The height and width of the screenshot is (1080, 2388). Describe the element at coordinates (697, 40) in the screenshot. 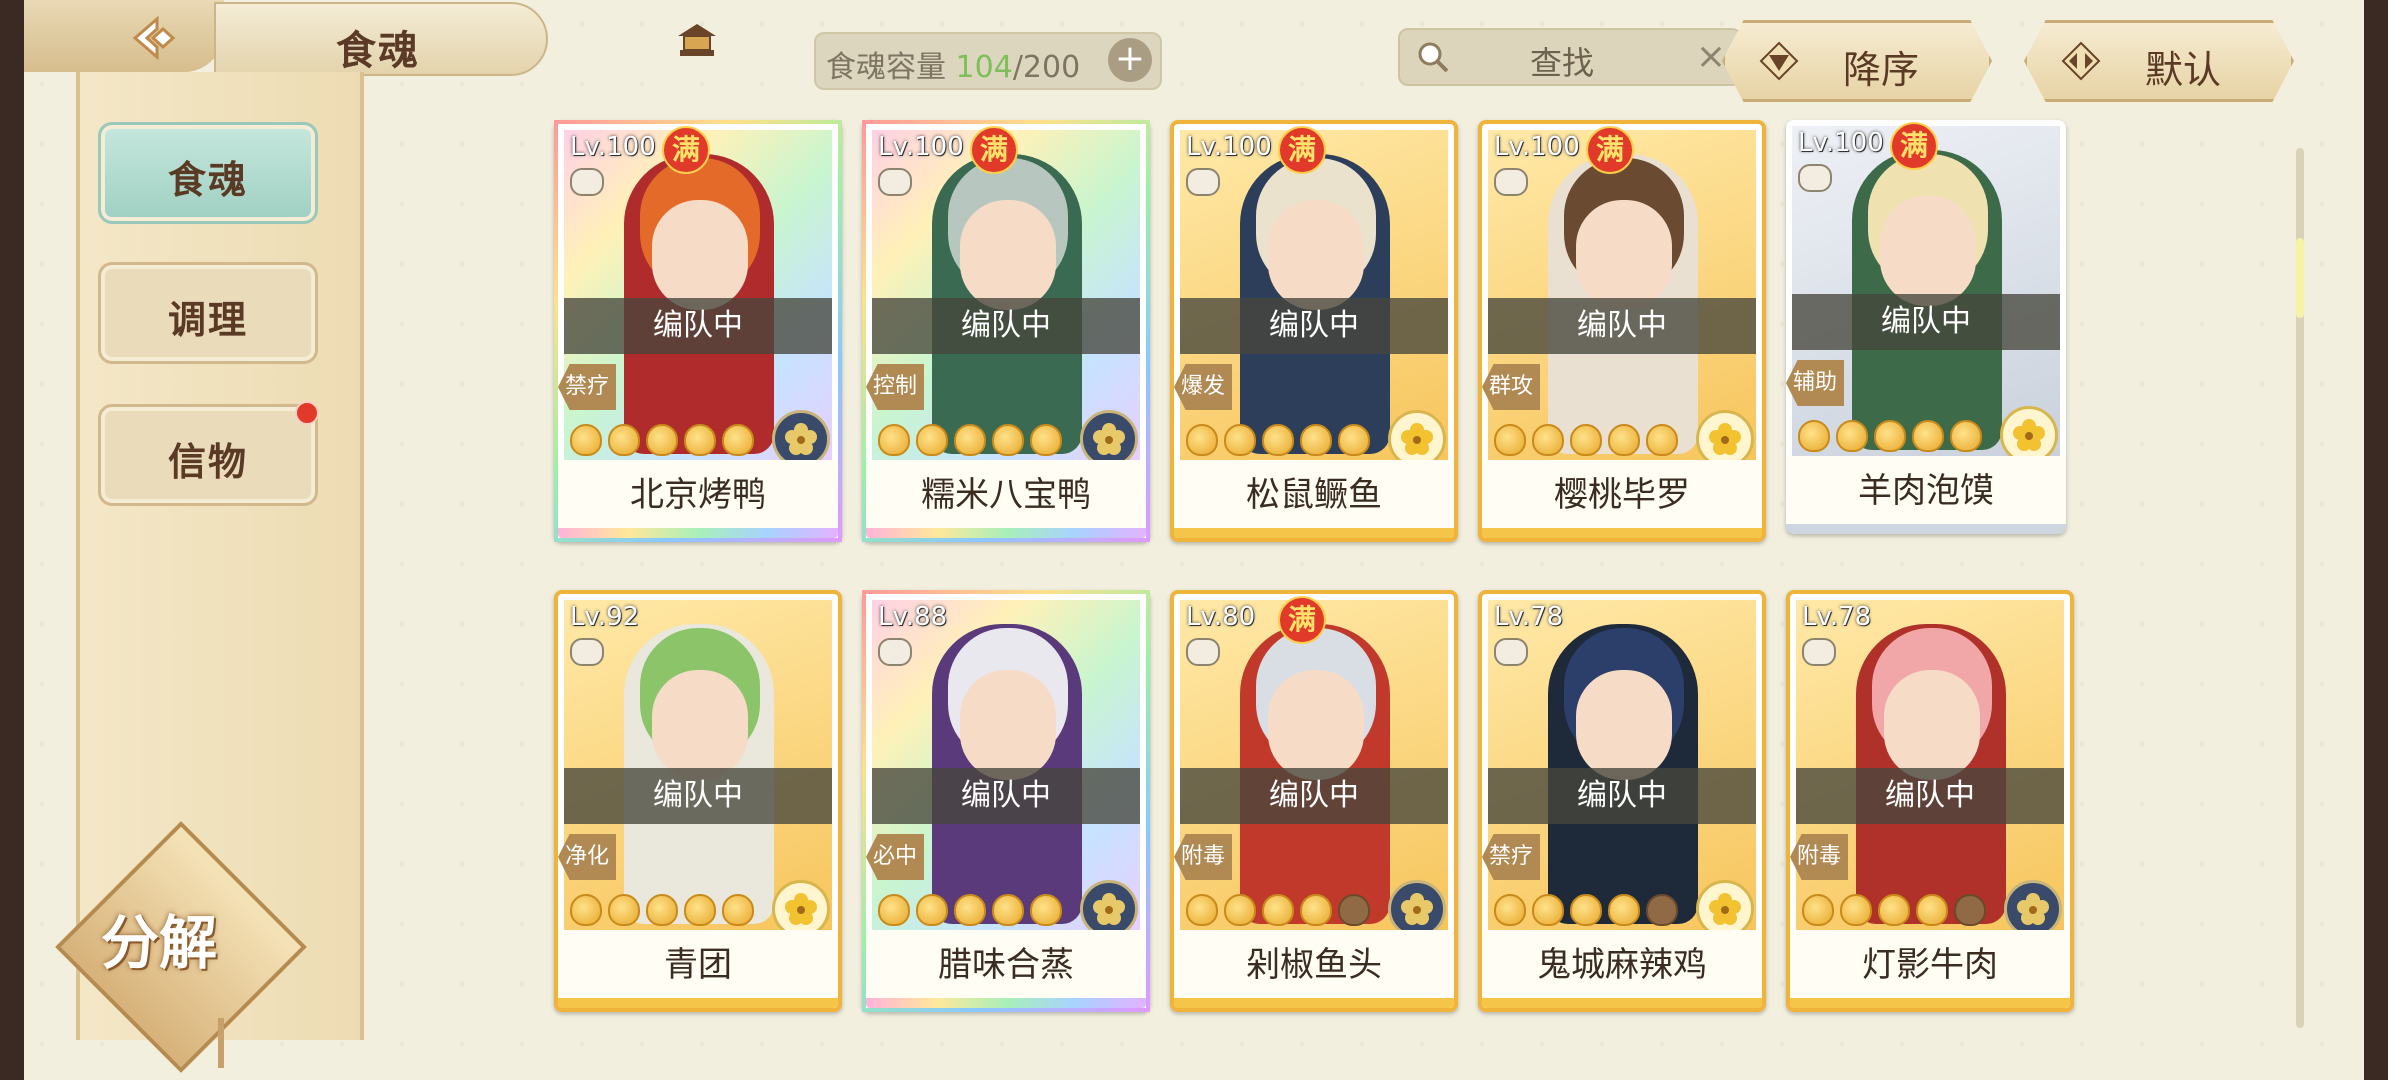

I see `home-pavilion-icon` at that location.